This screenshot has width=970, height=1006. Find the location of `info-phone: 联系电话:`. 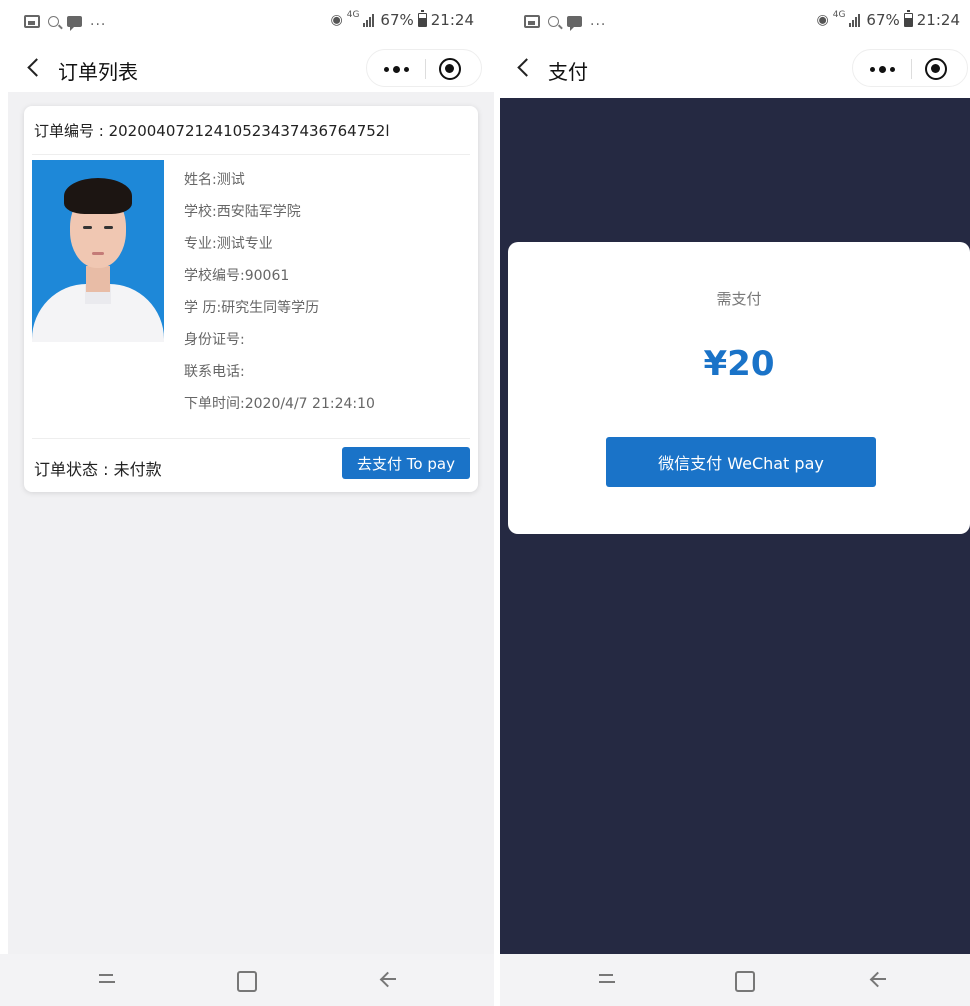

info-phone: 联系电话: is located at coordinates (214, 372).